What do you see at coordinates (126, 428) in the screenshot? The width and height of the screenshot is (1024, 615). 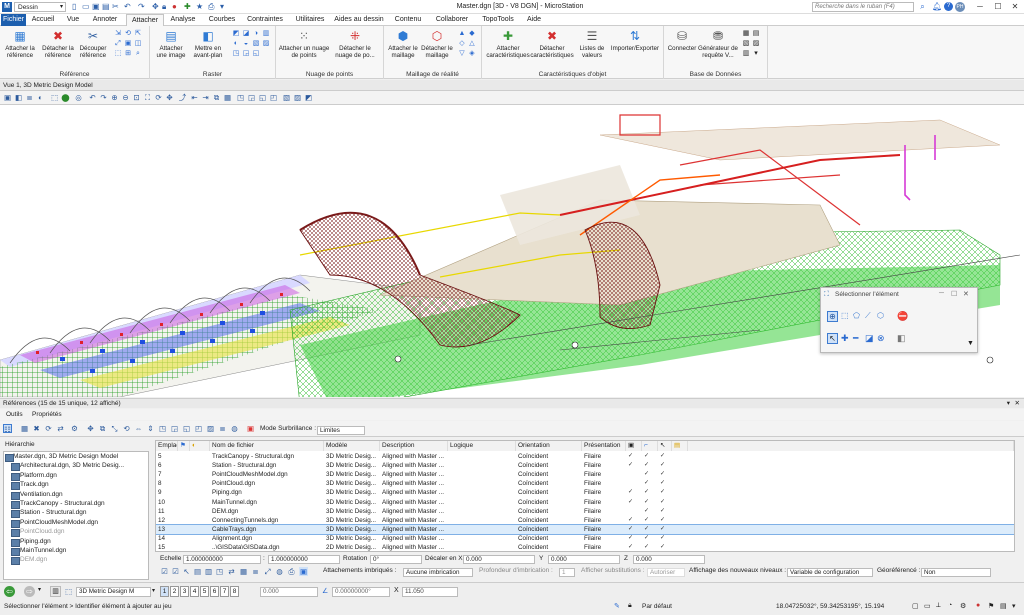 I see `ref-rotate-icon: ⟲` at bounding box center [126, 428].